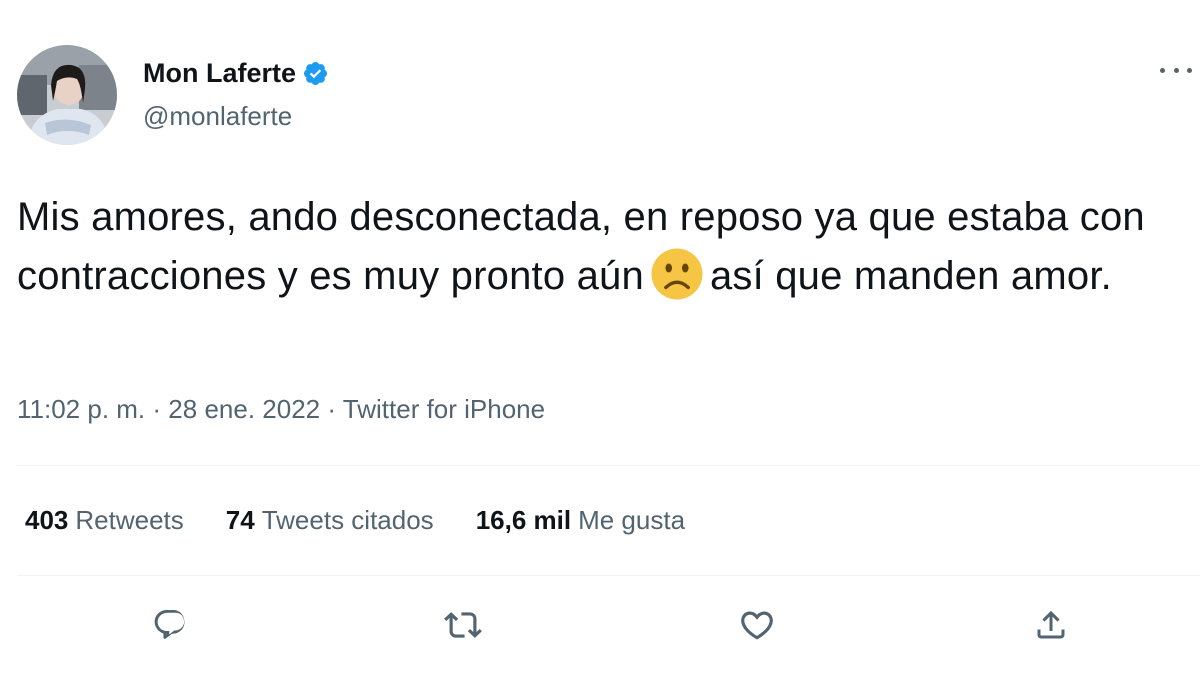 This screenshot has height=675, width=1200. Describe the element at coordinates (677, 274) in the screenshot. I see `slightly-frowning-face-icon` at that location.